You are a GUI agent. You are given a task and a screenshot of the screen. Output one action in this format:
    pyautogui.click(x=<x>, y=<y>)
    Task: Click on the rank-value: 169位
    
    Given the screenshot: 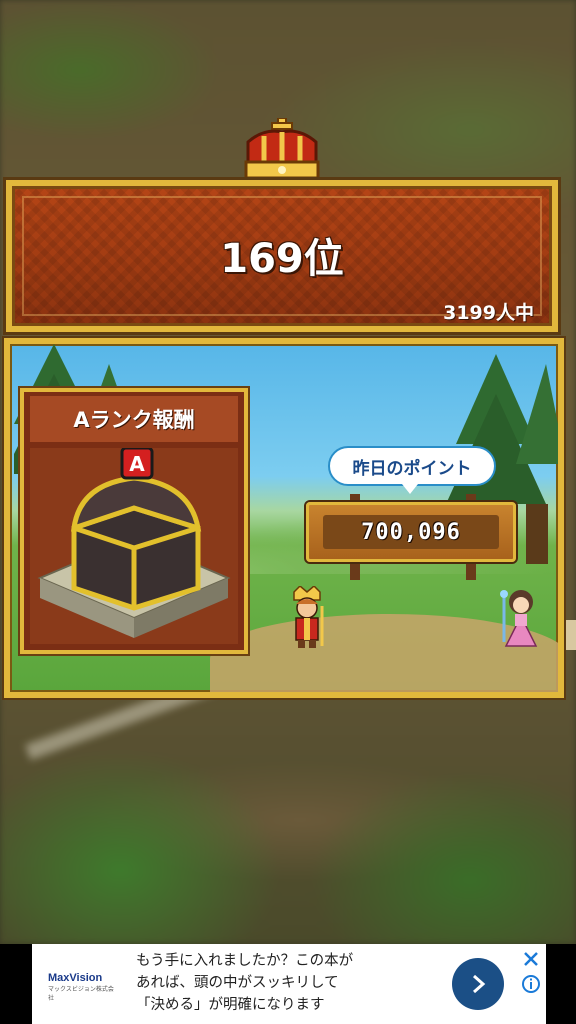 What is the action you would take?
    pyautogui.click(x=282, y=259)
    